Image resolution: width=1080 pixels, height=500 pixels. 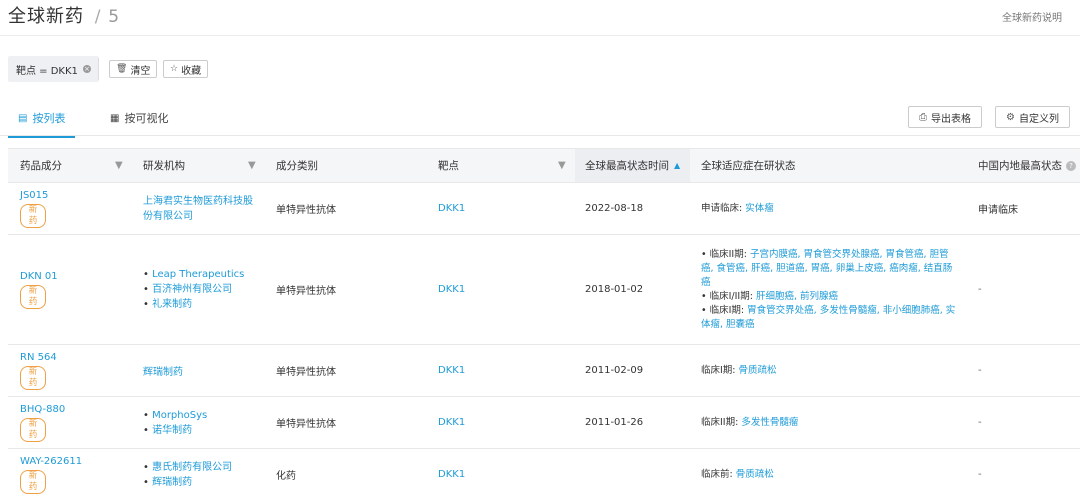 What do you see at coordinates (923, 117) in the screenshot?
I see `export-icon: ⎙` at bounding box center [923, 117].